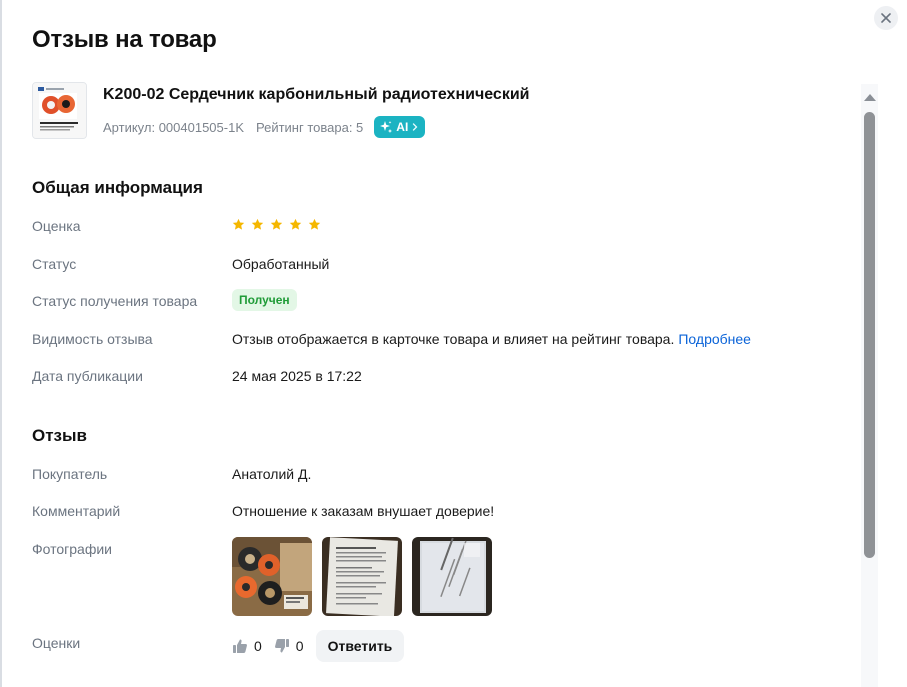 This screenshot has height=687, width=907. Describe the element at coordinates (299, 646) in the screenshot. I see `dislikes-count: 0` at that location.